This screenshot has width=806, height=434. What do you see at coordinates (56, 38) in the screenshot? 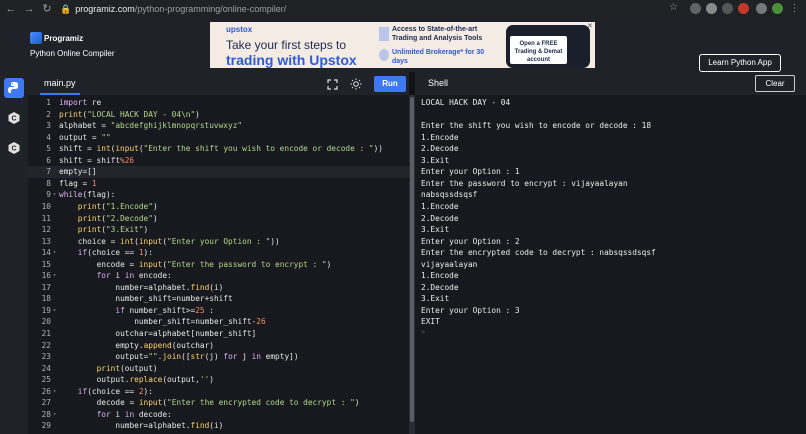
I see `programiz-logo: Programiz` at bounding box center [56, 38].